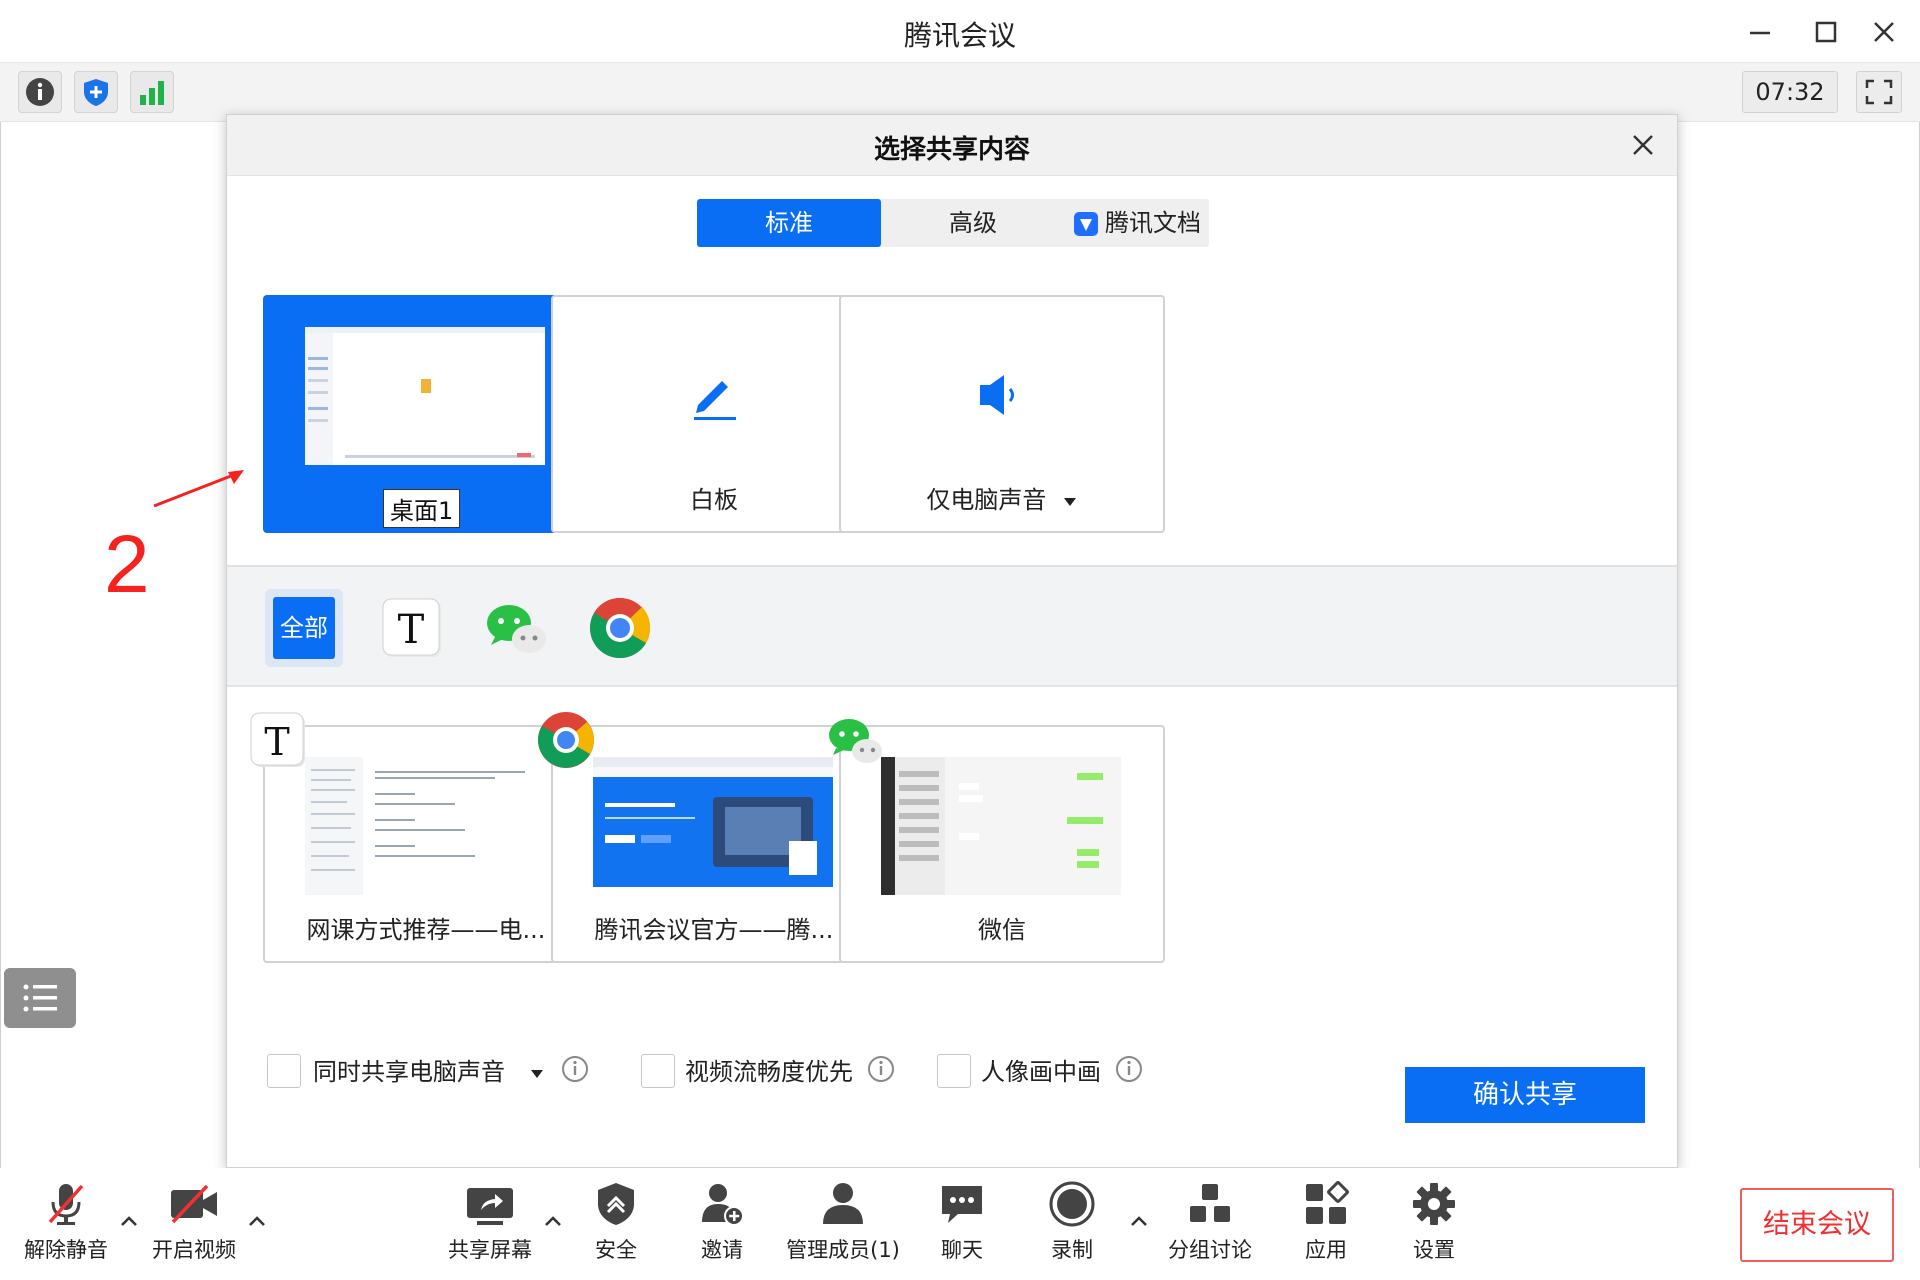 This screenshot has height=1280, width=1920. Describe the element at coordinates (843, 1204) in the screenshot. I see `members-icon` at that location.